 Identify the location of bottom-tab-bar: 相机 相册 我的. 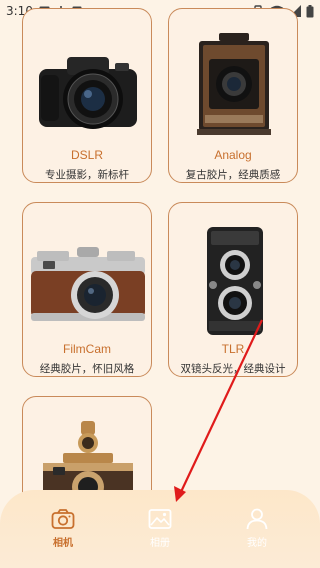
(160, 529).